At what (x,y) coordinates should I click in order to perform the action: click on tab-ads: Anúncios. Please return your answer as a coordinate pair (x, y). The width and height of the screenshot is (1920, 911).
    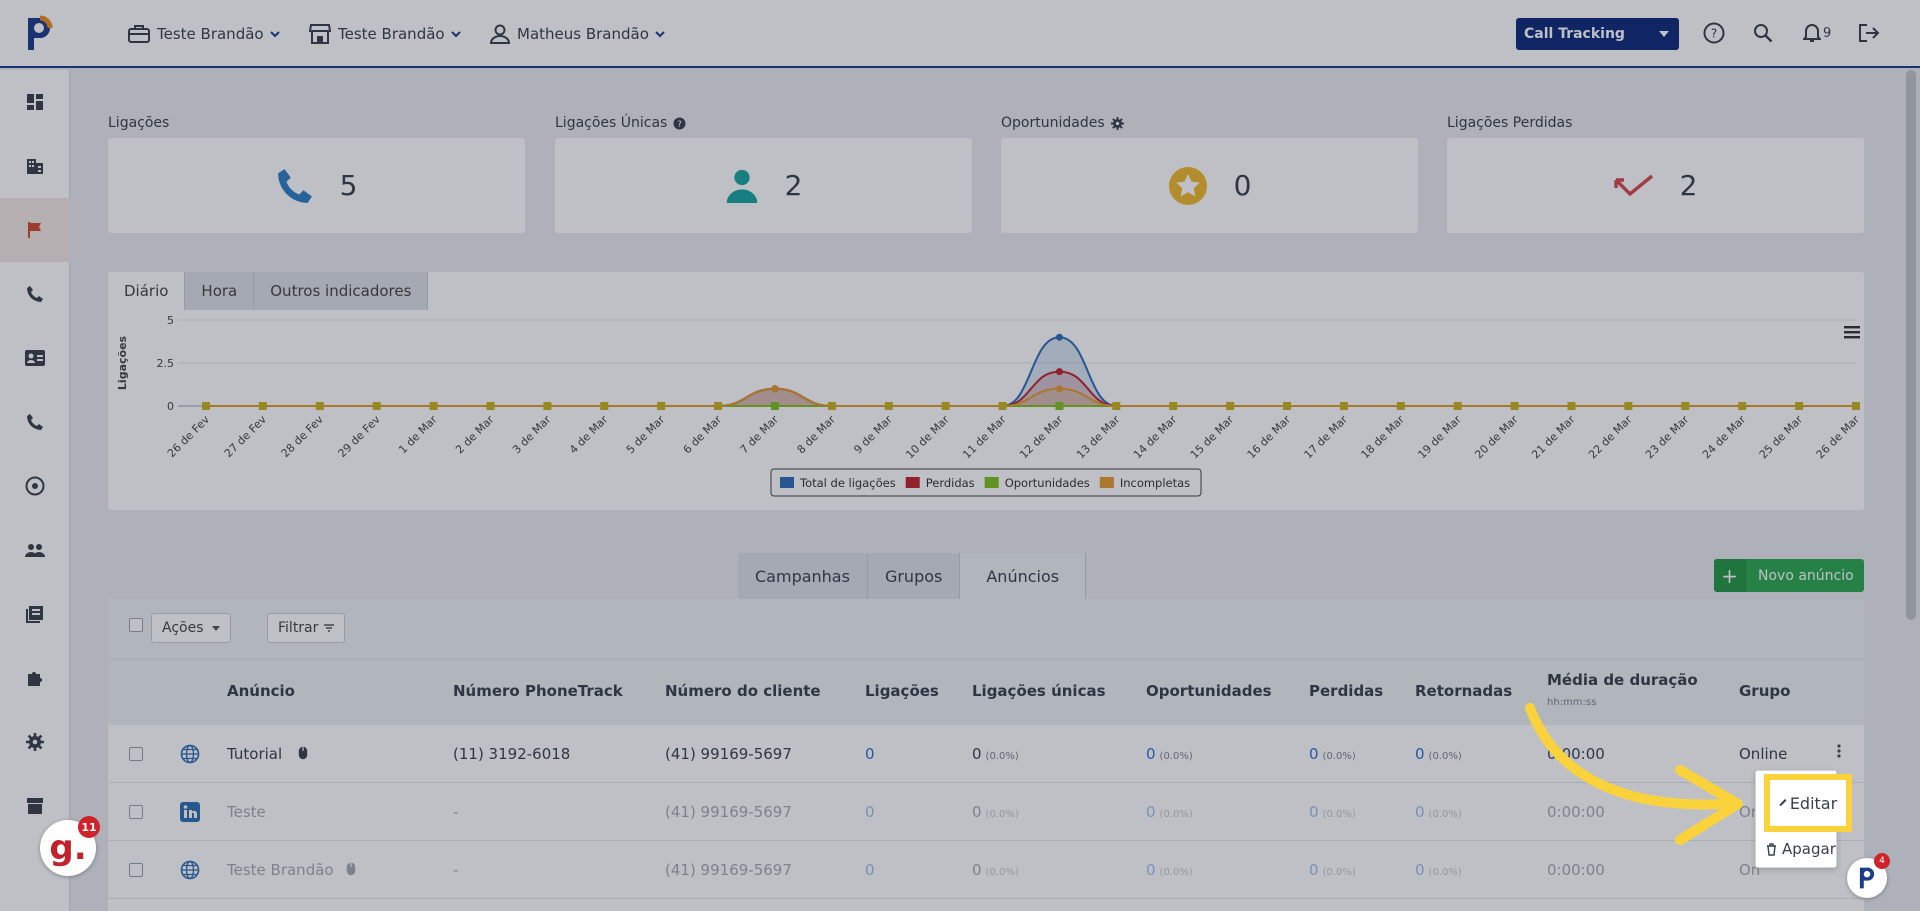
    Looking at the image, I should click on (1023, 576).